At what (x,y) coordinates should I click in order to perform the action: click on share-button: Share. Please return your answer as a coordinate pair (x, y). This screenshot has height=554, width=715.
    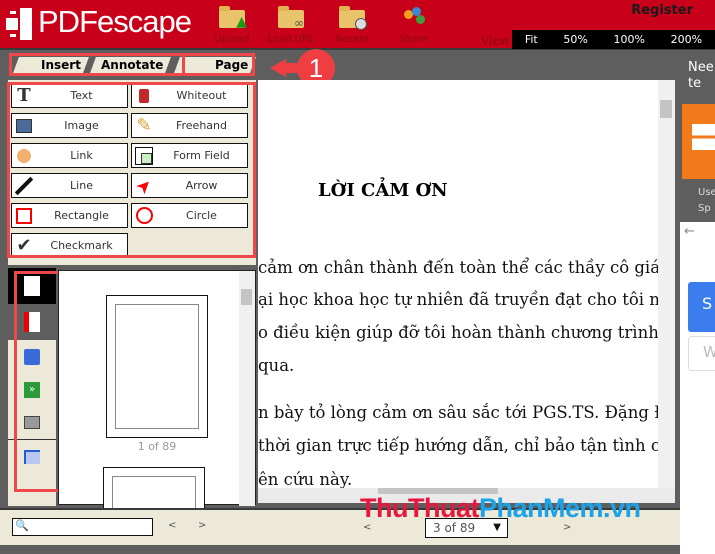
    Looking at the image, I should click on (413, 25).